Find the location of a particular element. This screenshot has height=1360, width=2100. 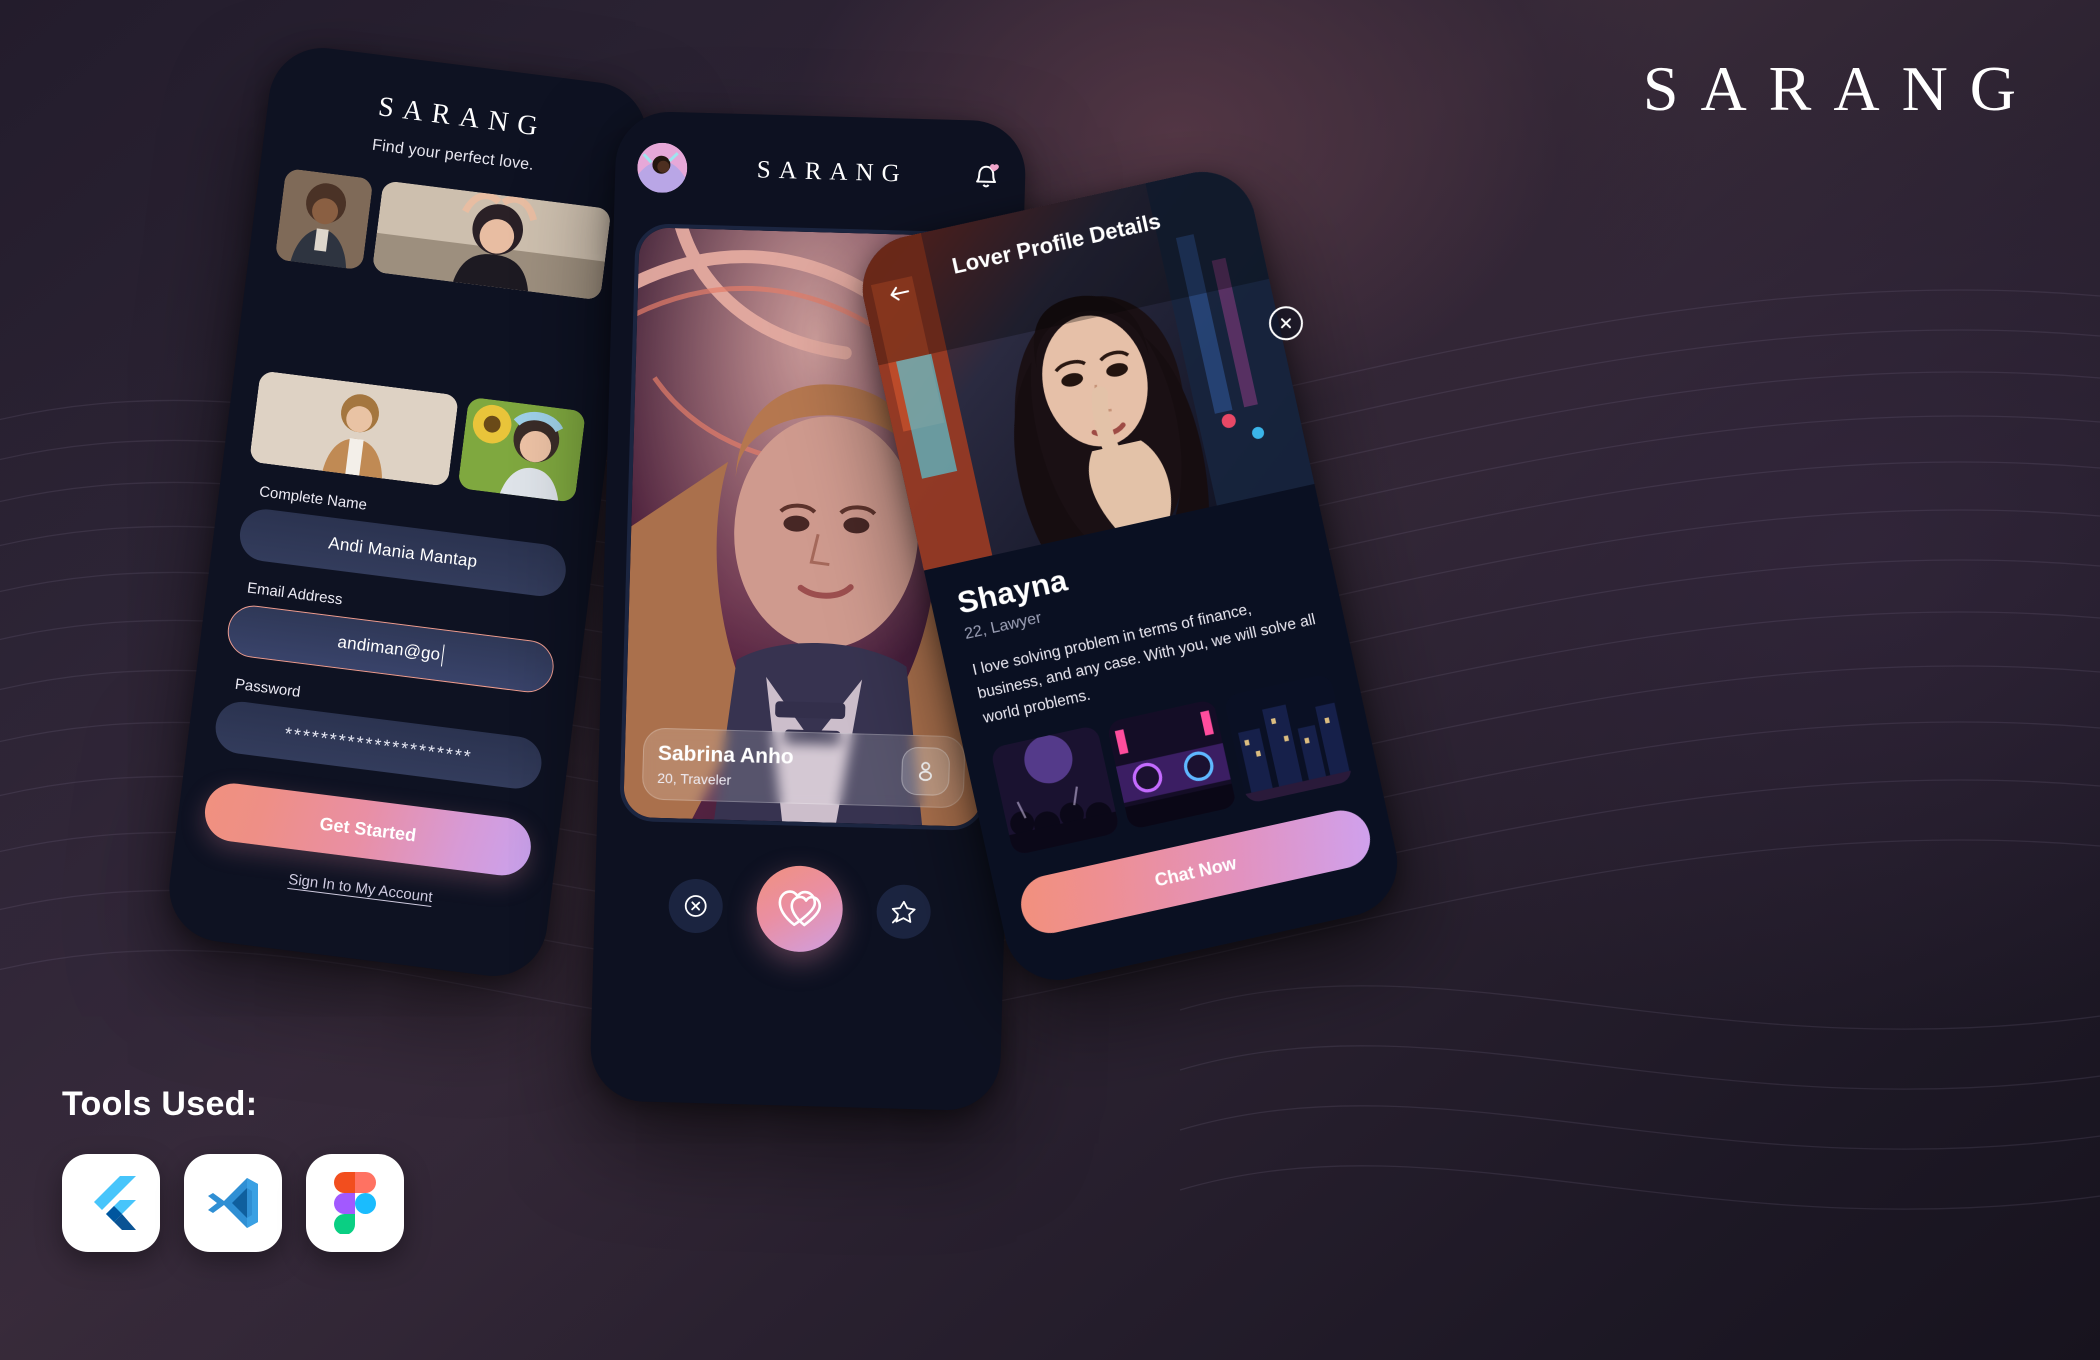

like-button is located at coordinates (799, 909).